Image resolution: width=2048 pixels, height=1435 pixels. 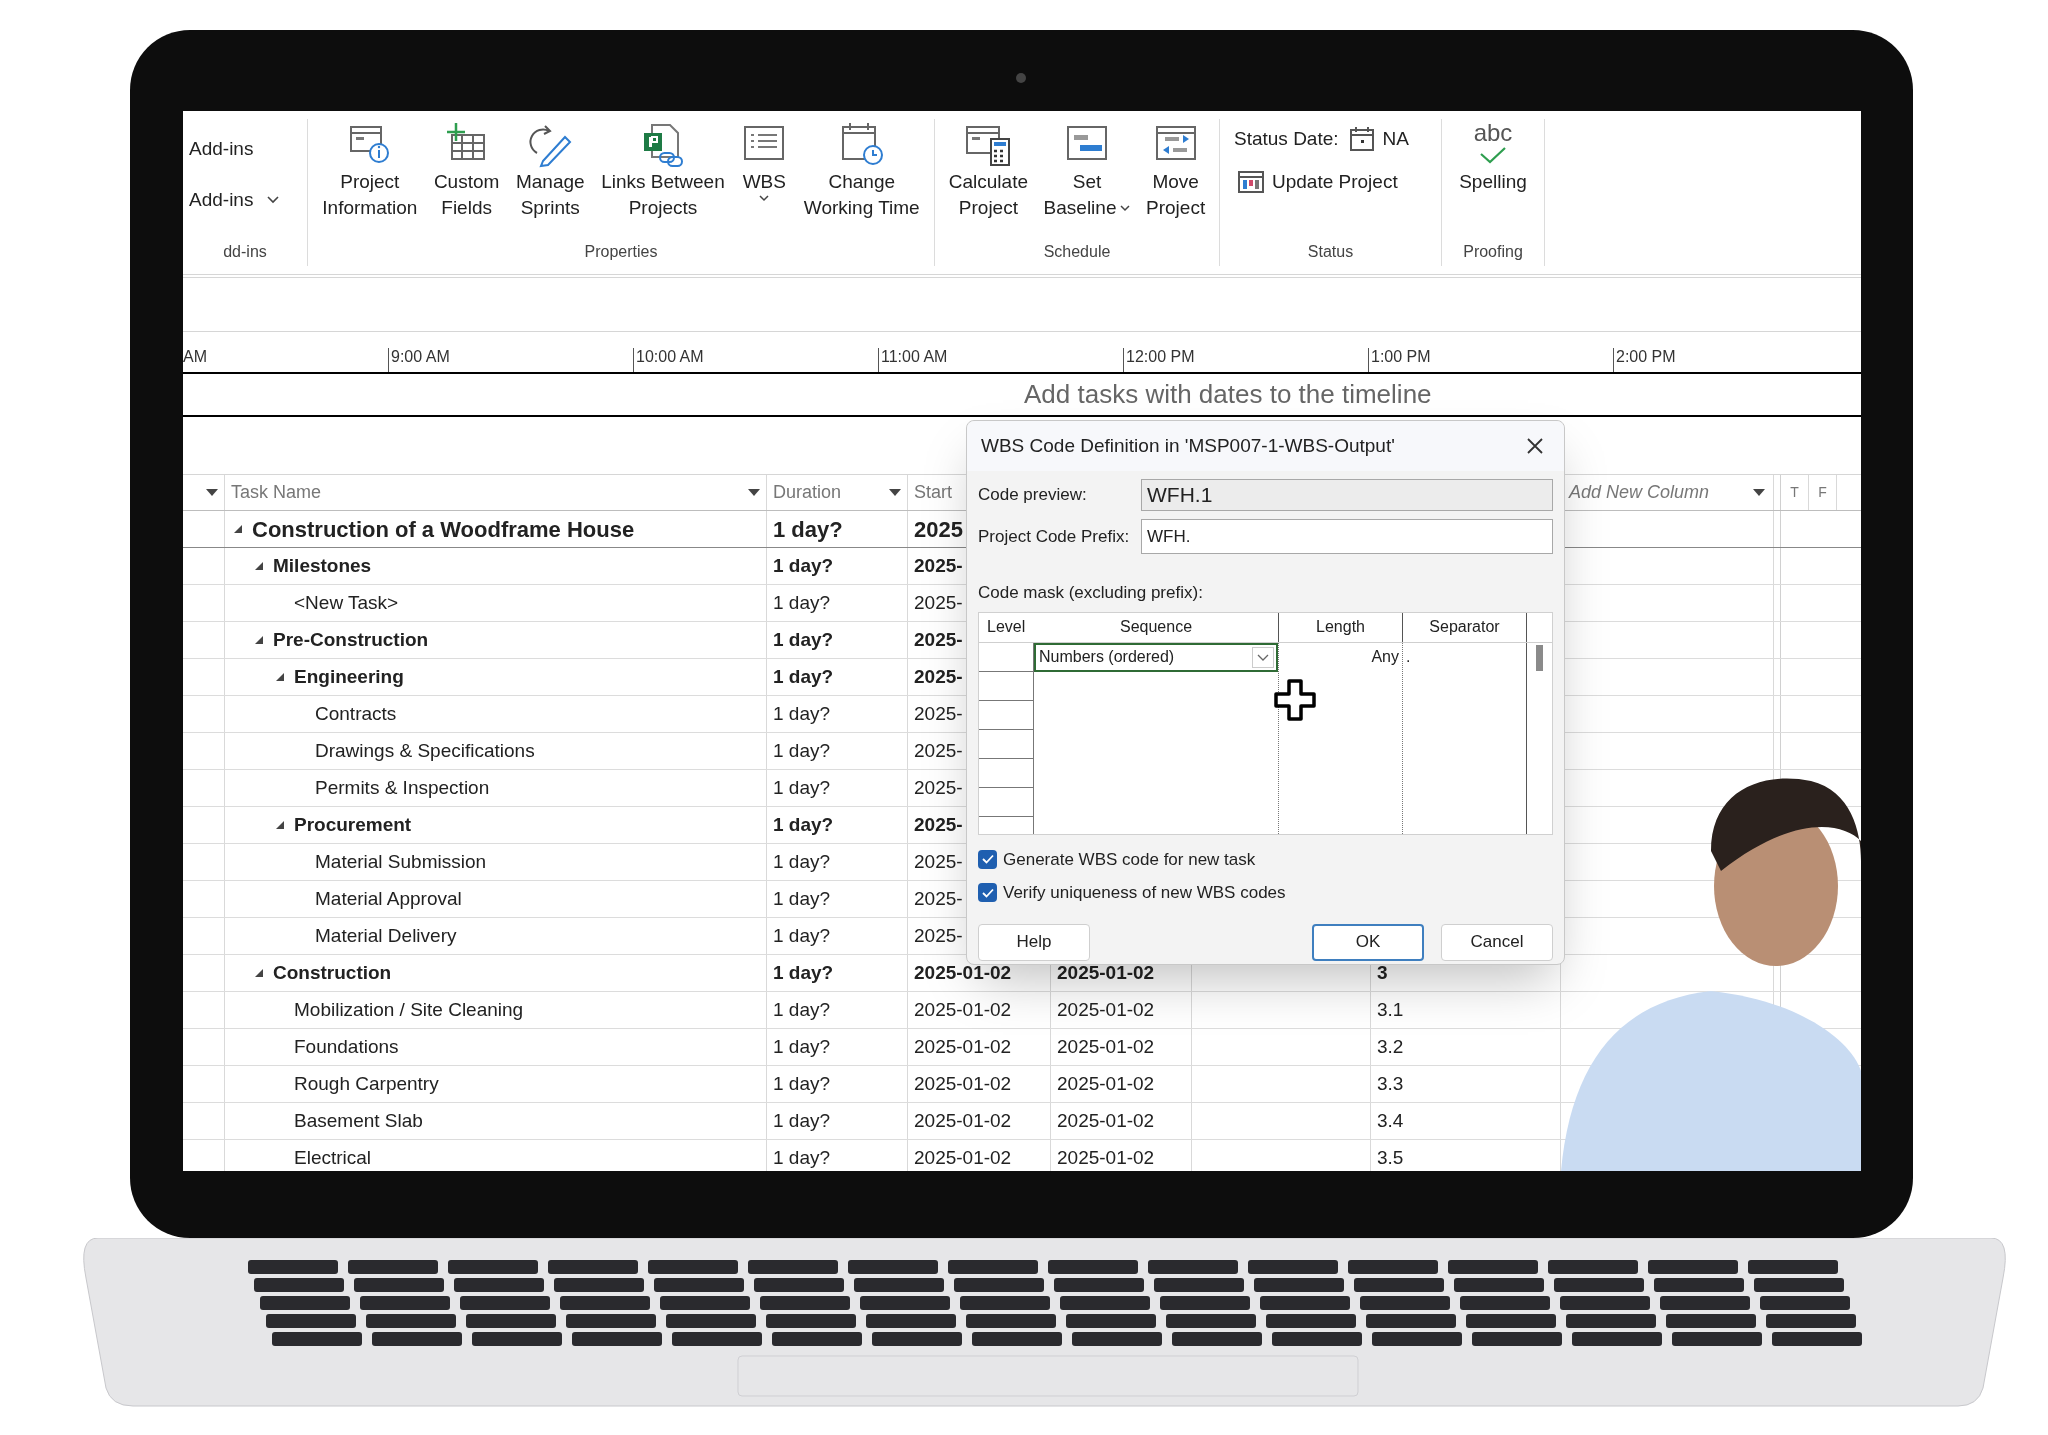 I want to click on dialog-button: Cancel, so click(x=1497, y=942).